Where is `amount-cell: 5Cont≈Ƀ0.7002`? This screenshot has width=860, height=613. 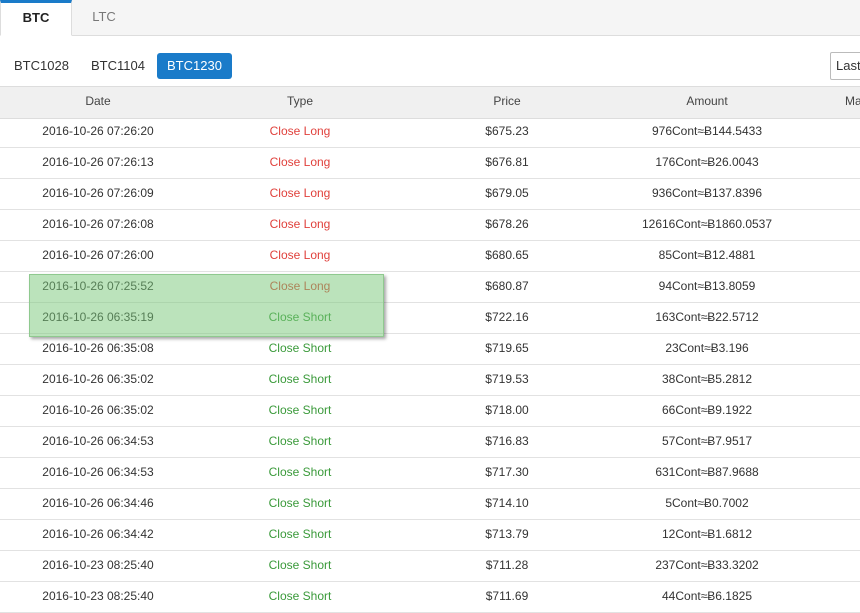
amount-cell: 5Cont≈Ƀ0.7002 is located at coordinates (707, 503).